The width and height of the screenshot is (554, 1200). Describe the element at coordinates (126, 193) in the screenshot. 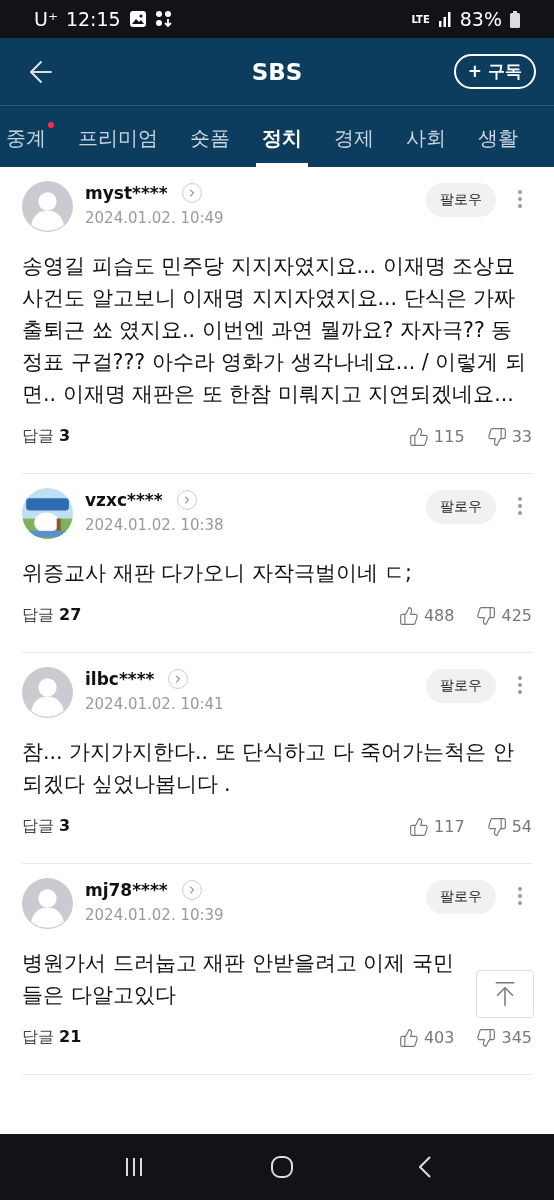

I see `username: myst****` at that location.